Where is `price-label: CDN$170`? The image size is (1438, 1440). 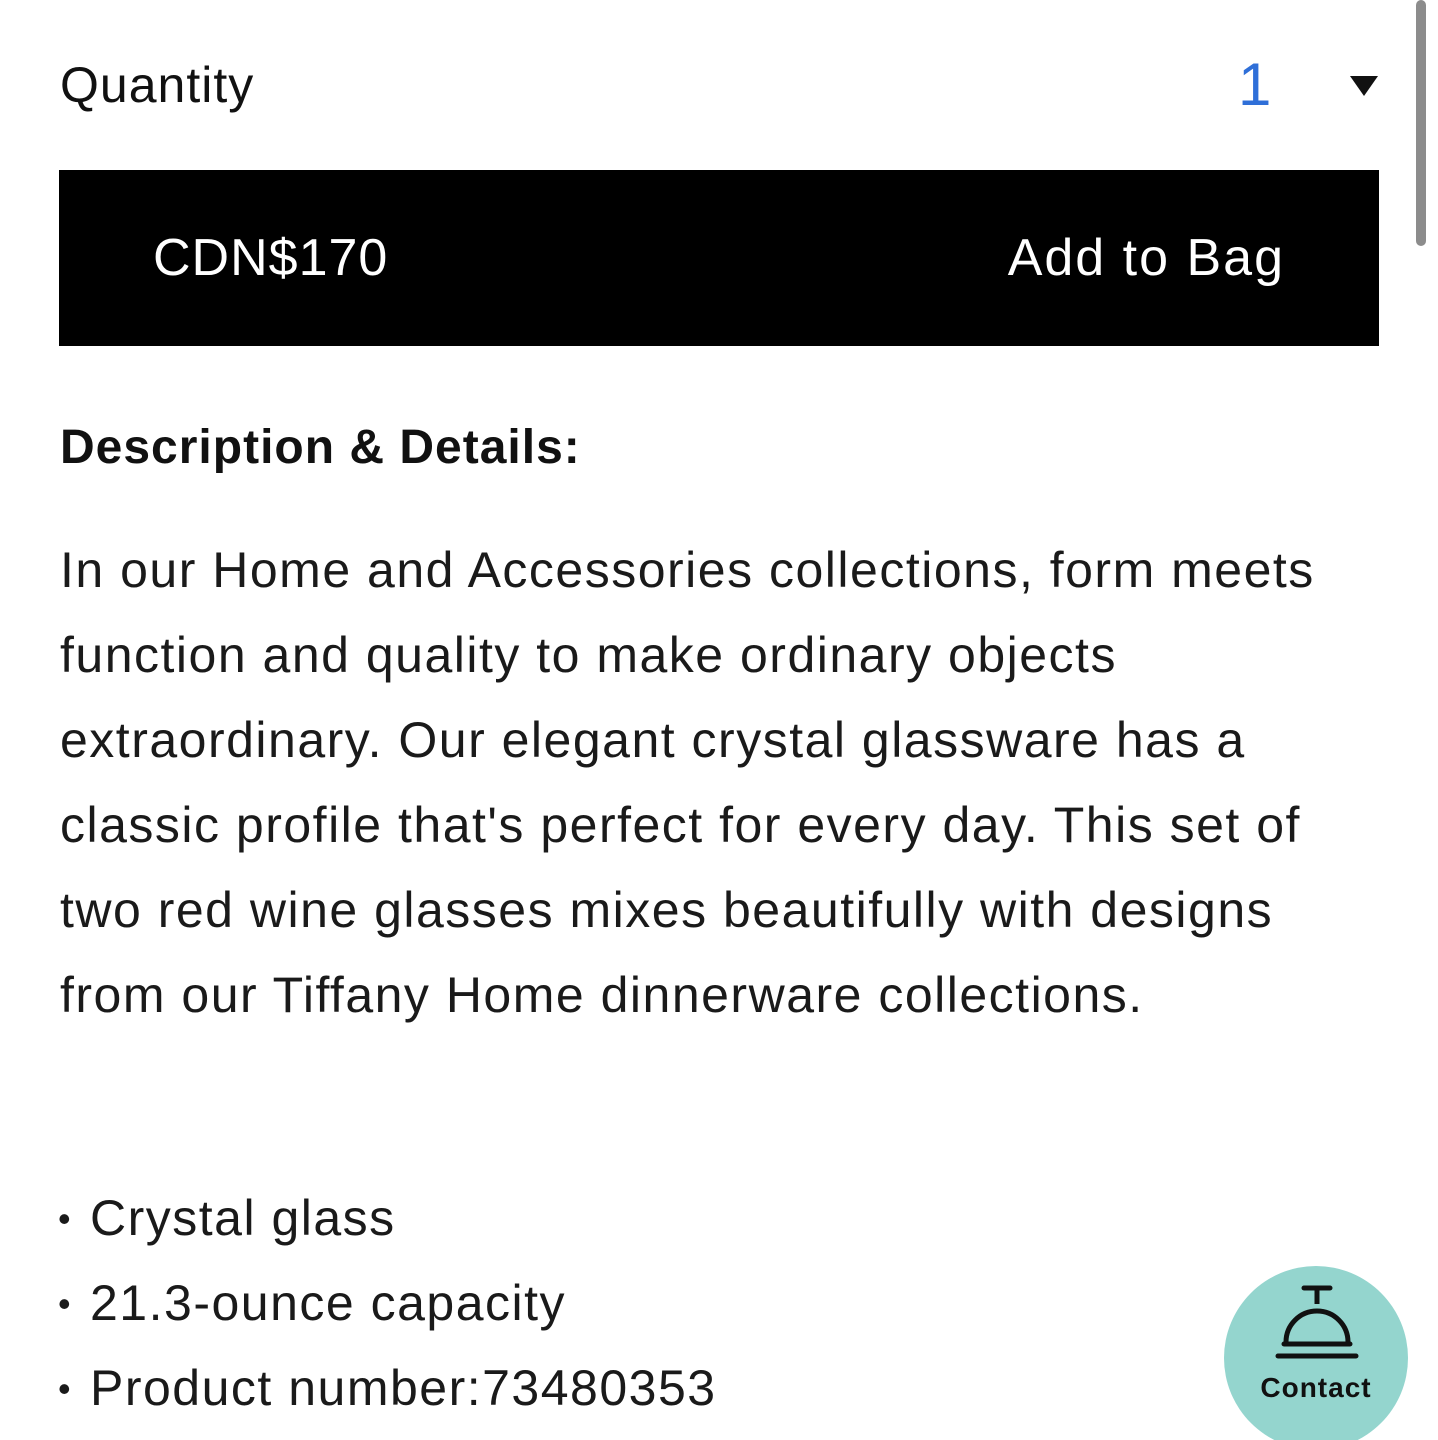
price-label: CDN$170 is located at coordinates (271, 258).